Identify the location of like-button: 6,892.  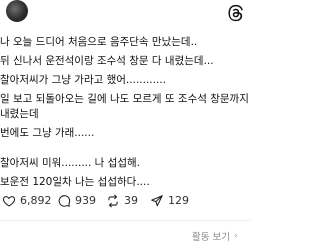
(27, 201).